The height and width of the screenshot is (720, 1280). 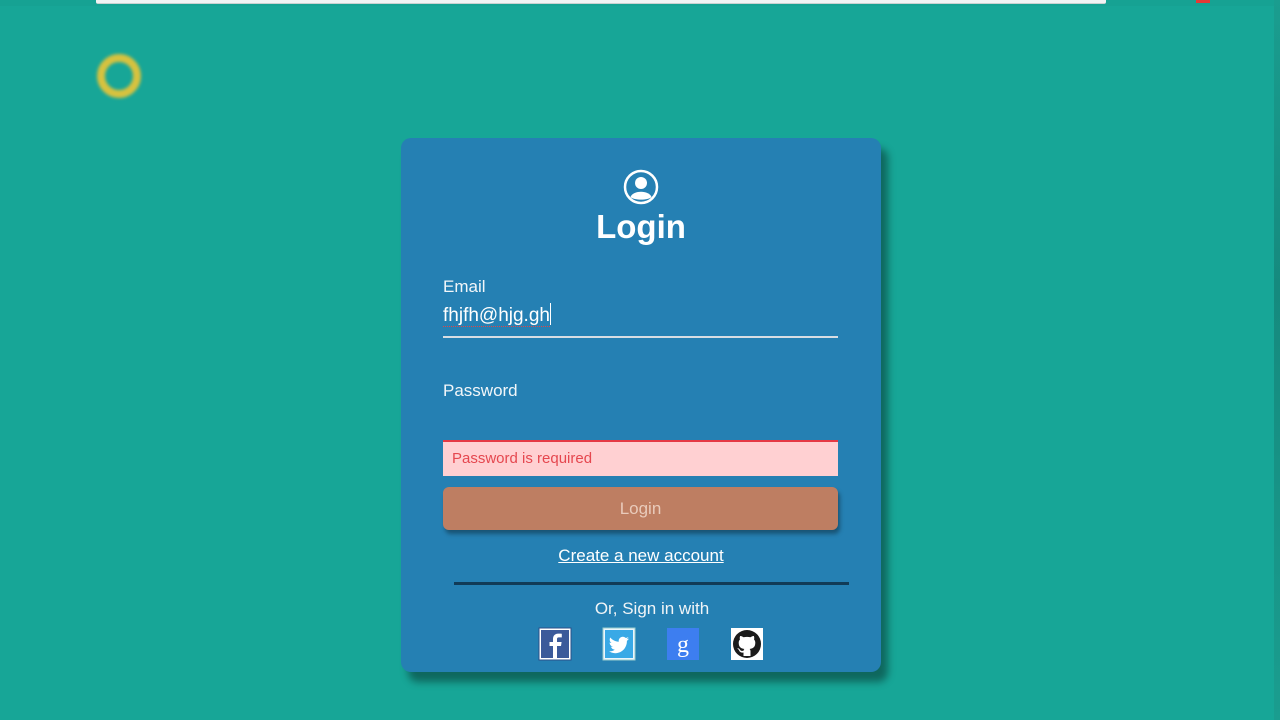 What do you see at coordinates (480, 390) in the screenshot?
I see `password-label: Password` at bounding box center [480, 390].